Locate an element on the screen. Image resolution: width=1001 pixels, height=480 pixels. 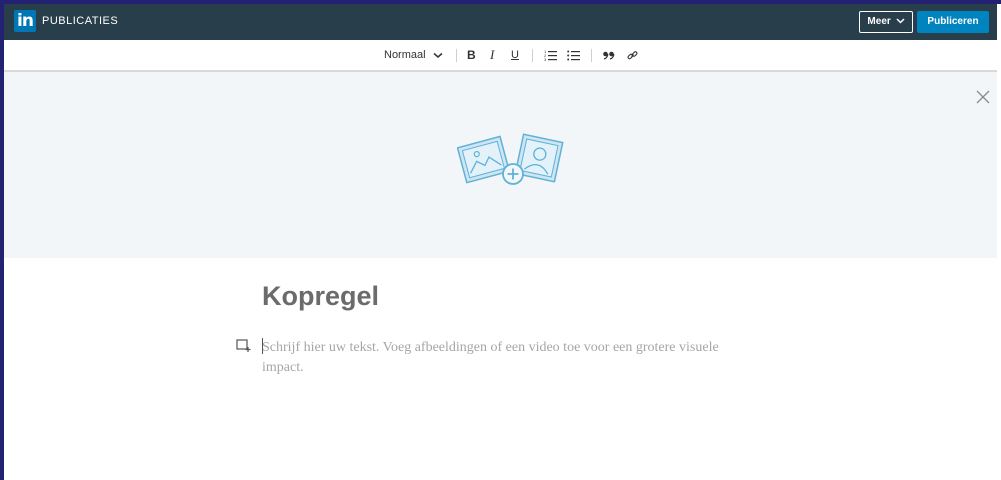
ordered-list-icon: 1 2 3 is located at coordinates (550, 55).